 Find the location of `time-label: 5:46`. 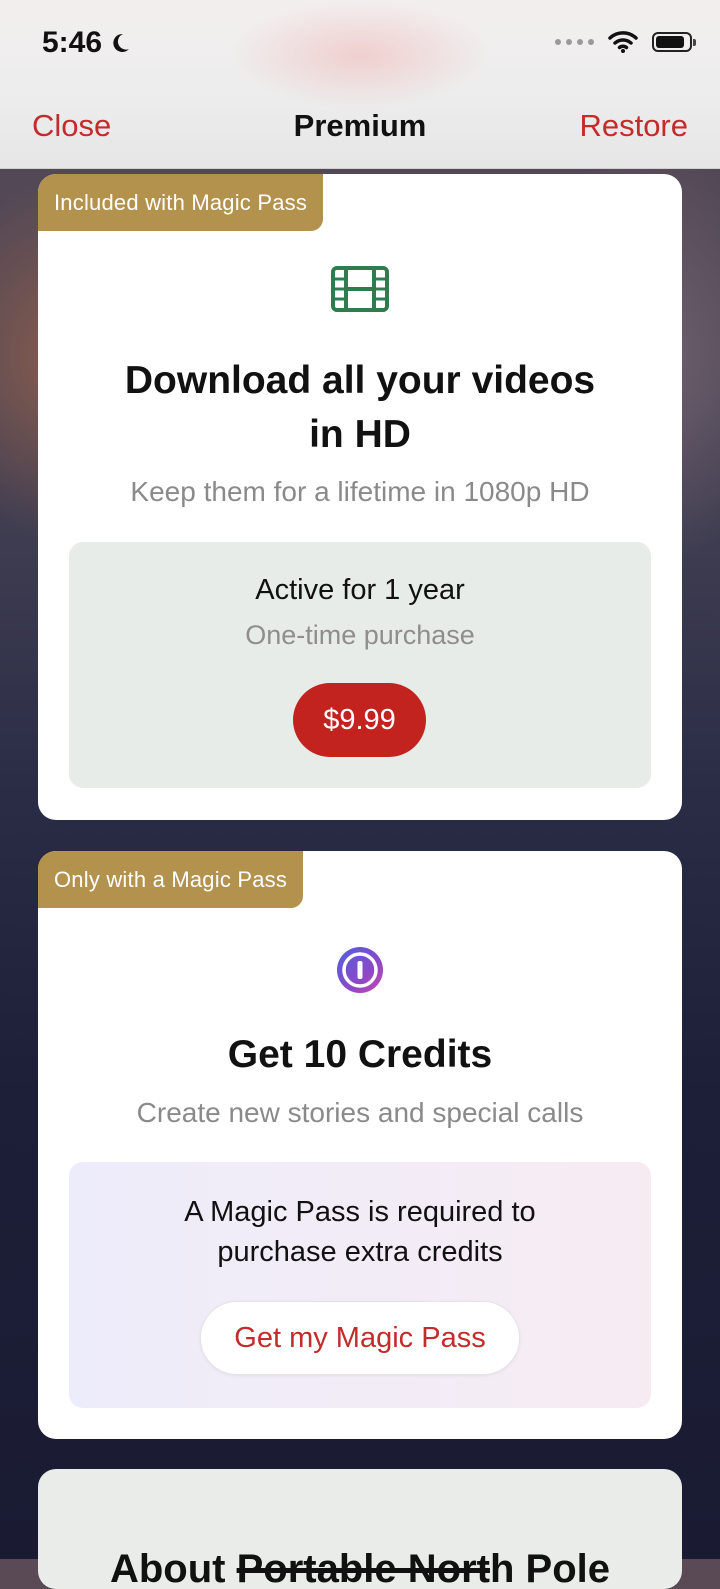

time-label: 5:46 is located at coordinates (72, 42).